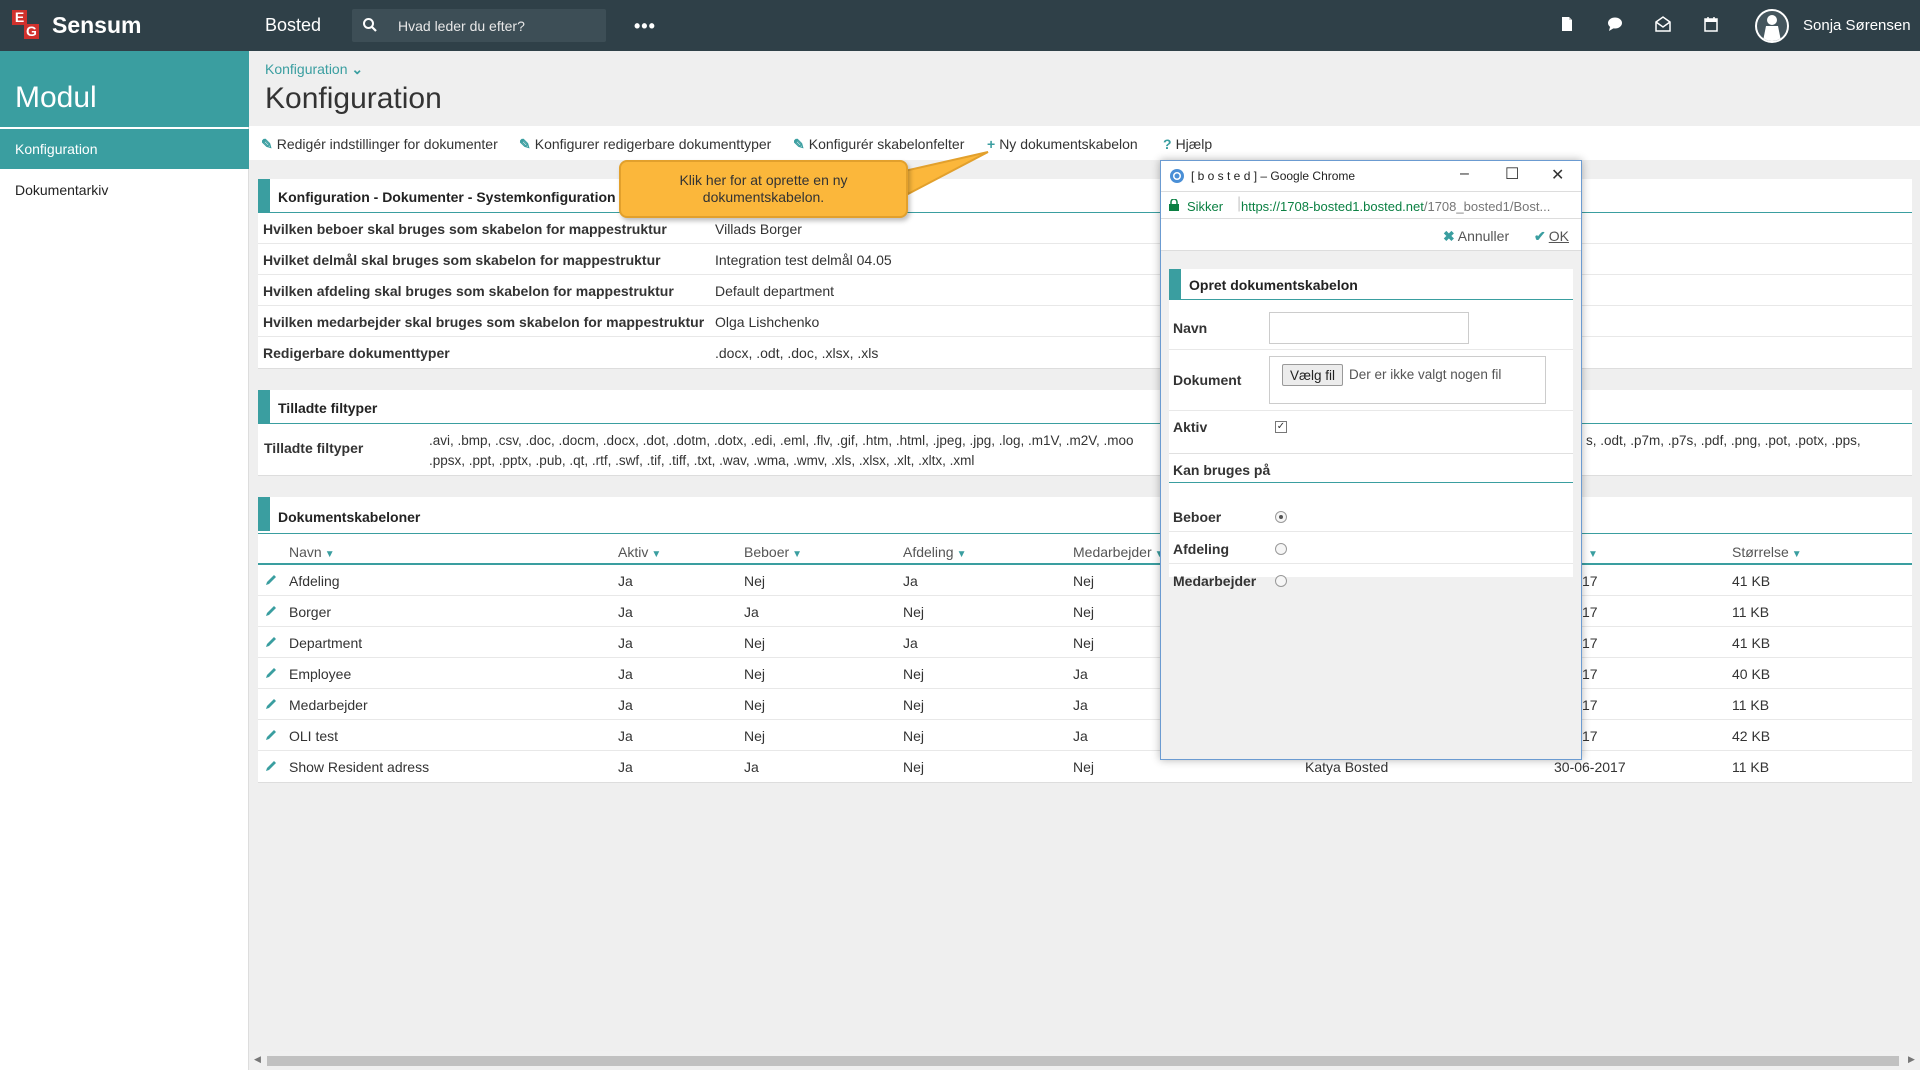 This screenshot has width=1920, height=1070. What do you see at coordinates (1085, 735) in the screenshot?
I see `table-row: OLI testJaNejNejJa8-201742 KB` at bounding box center [1085, 735].